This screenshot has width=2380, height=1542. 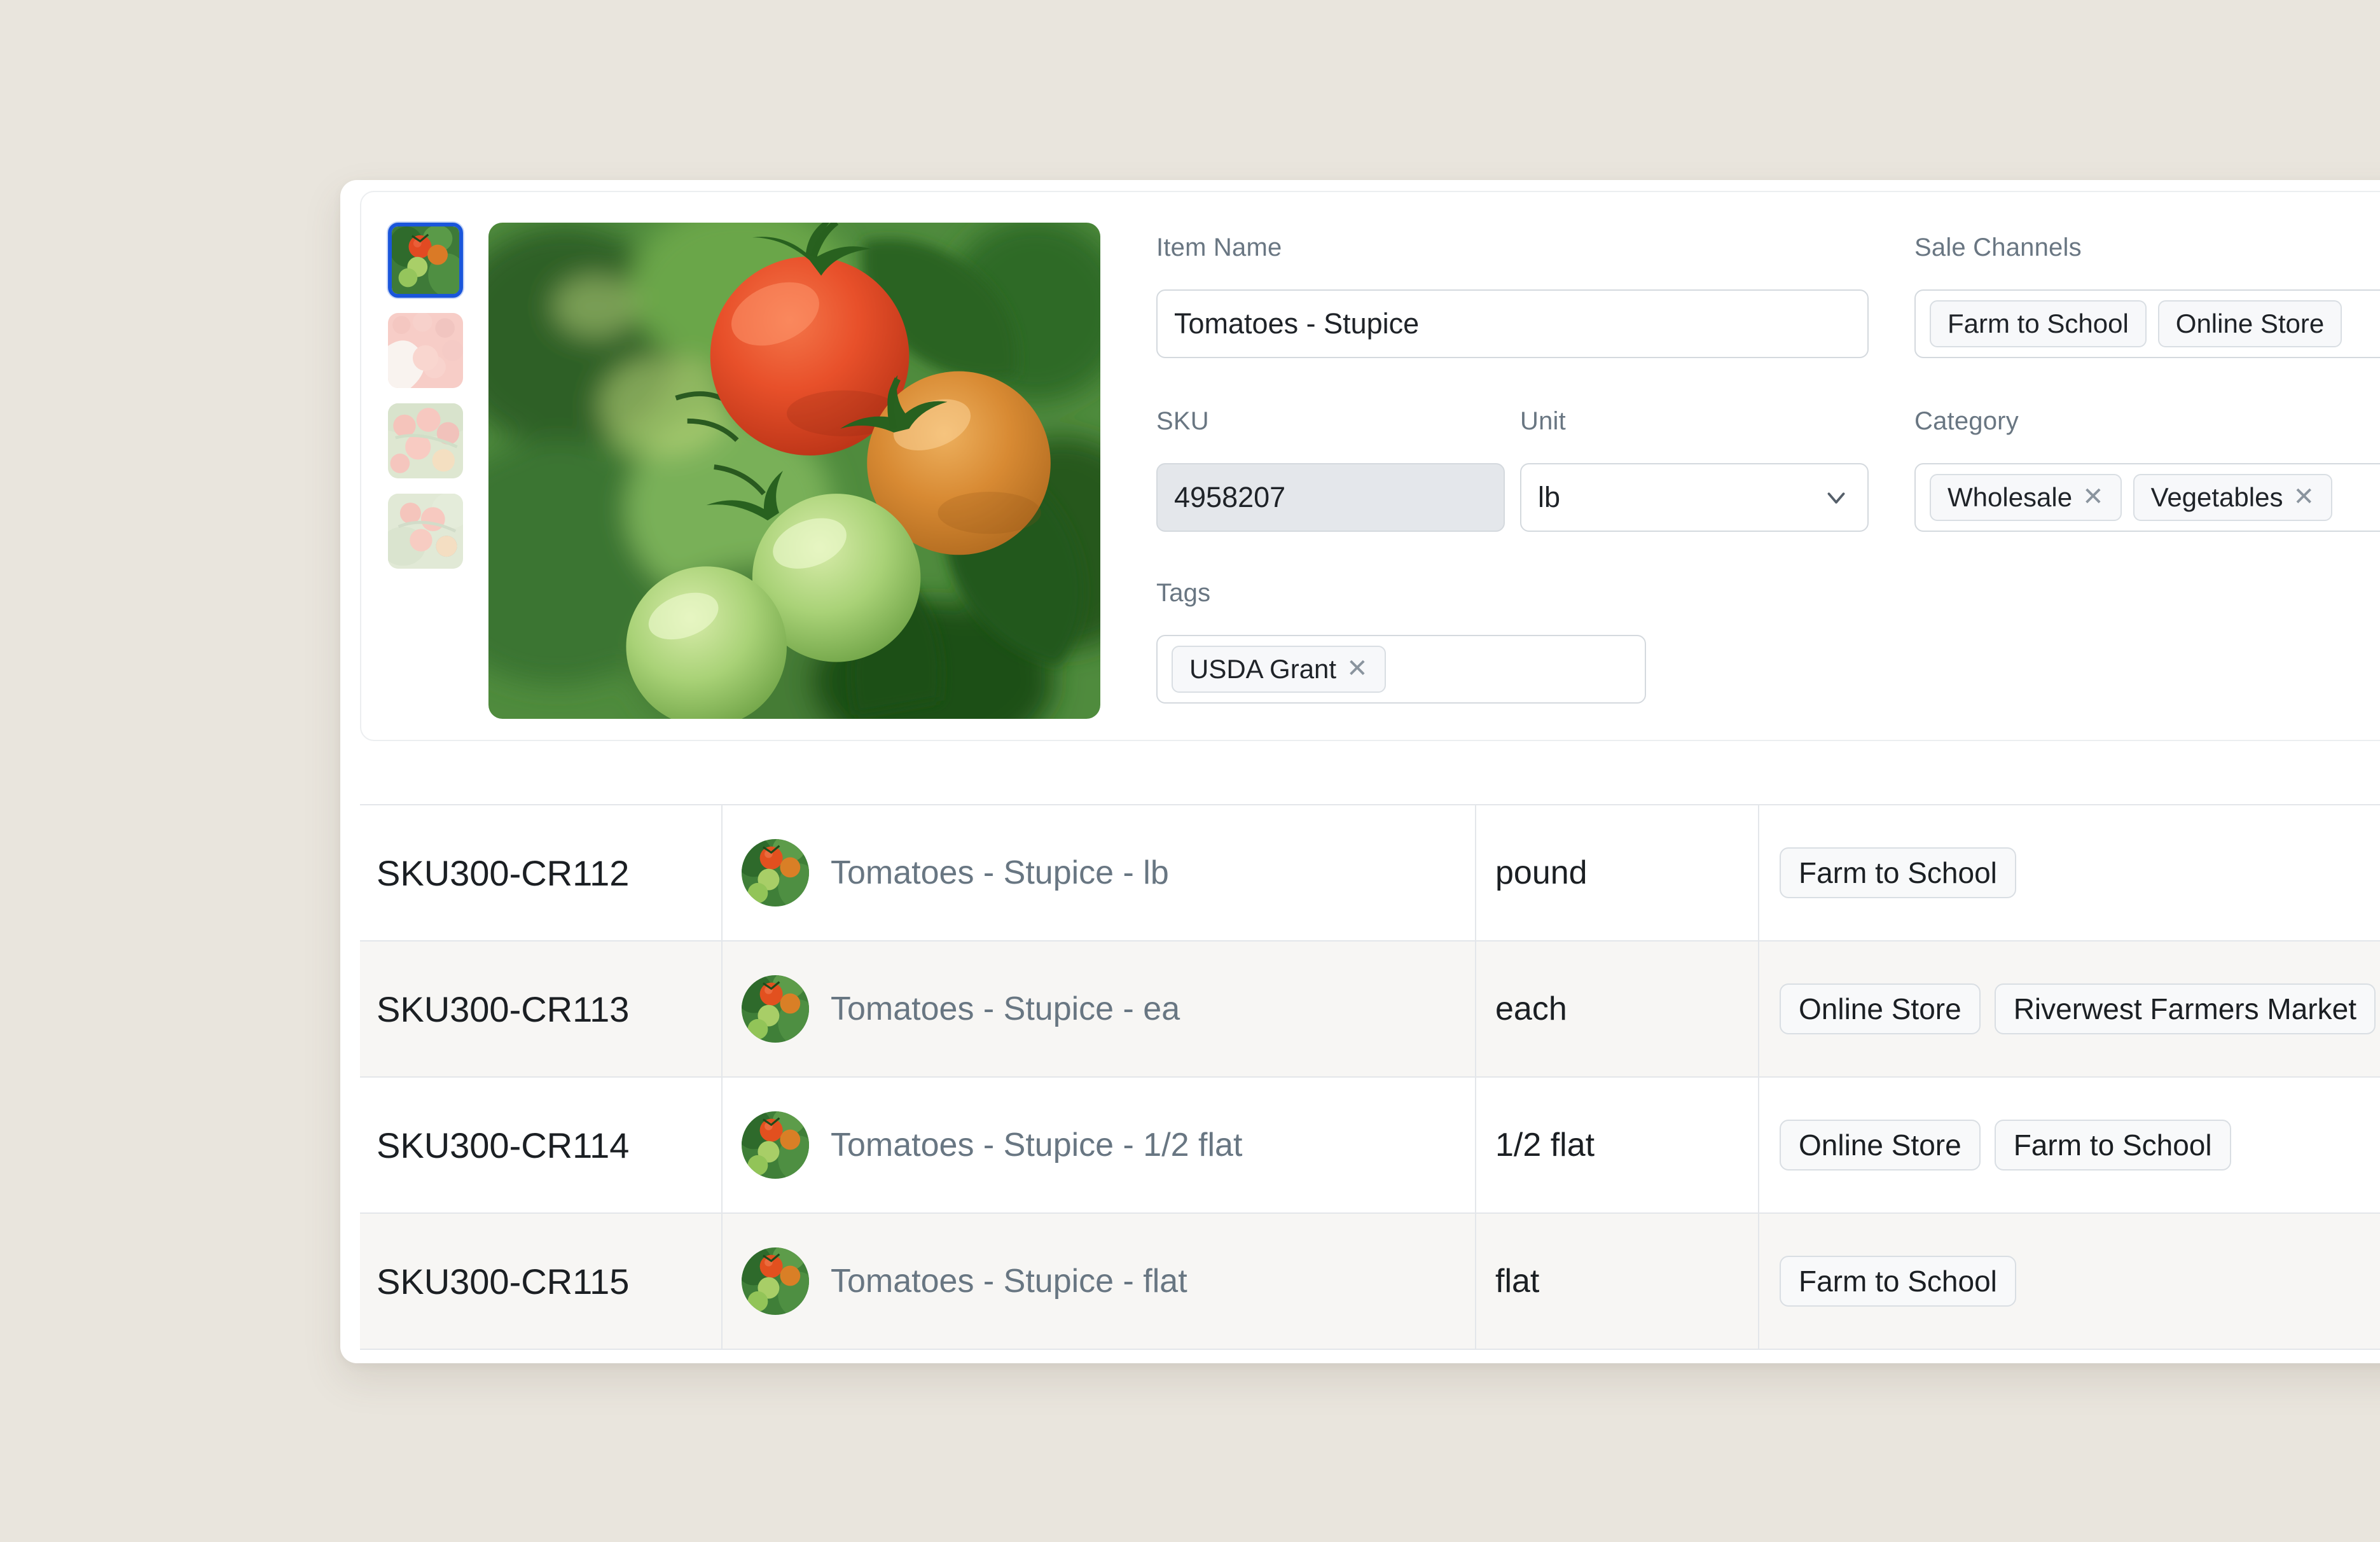 I want to click on variant-channel-chip: Riverwest Farmers Market, so click(x=2185, y=1008).